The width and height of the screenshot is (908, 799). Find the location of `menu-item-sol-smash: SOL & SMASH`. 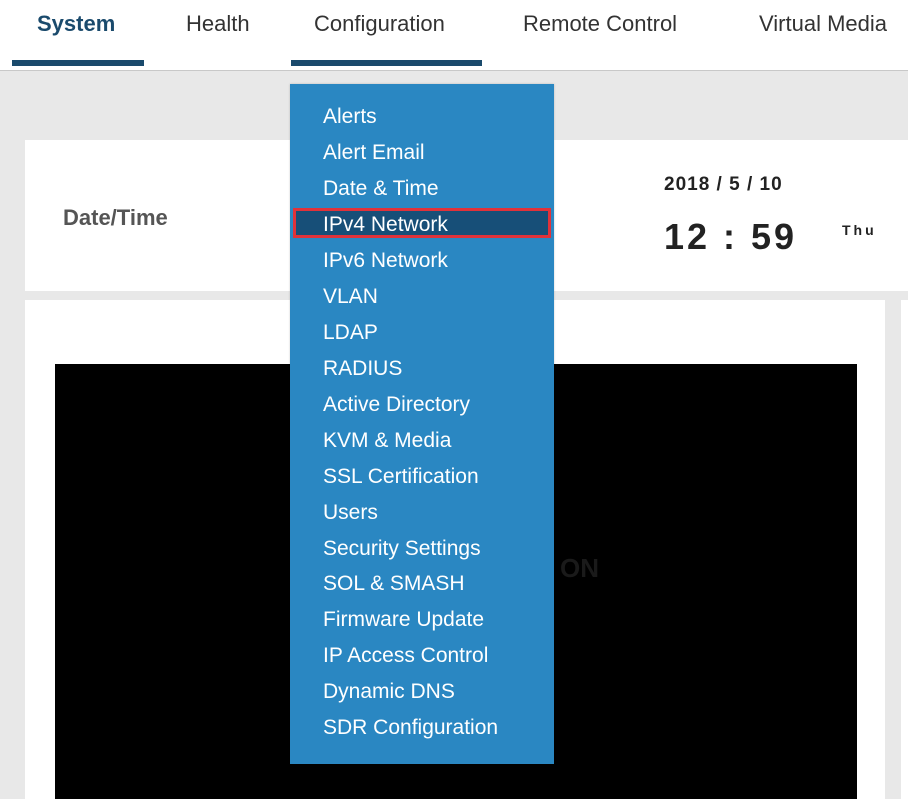

menu-item-sol-smash: SOL & SMASH is located at coordinates (394, 584).